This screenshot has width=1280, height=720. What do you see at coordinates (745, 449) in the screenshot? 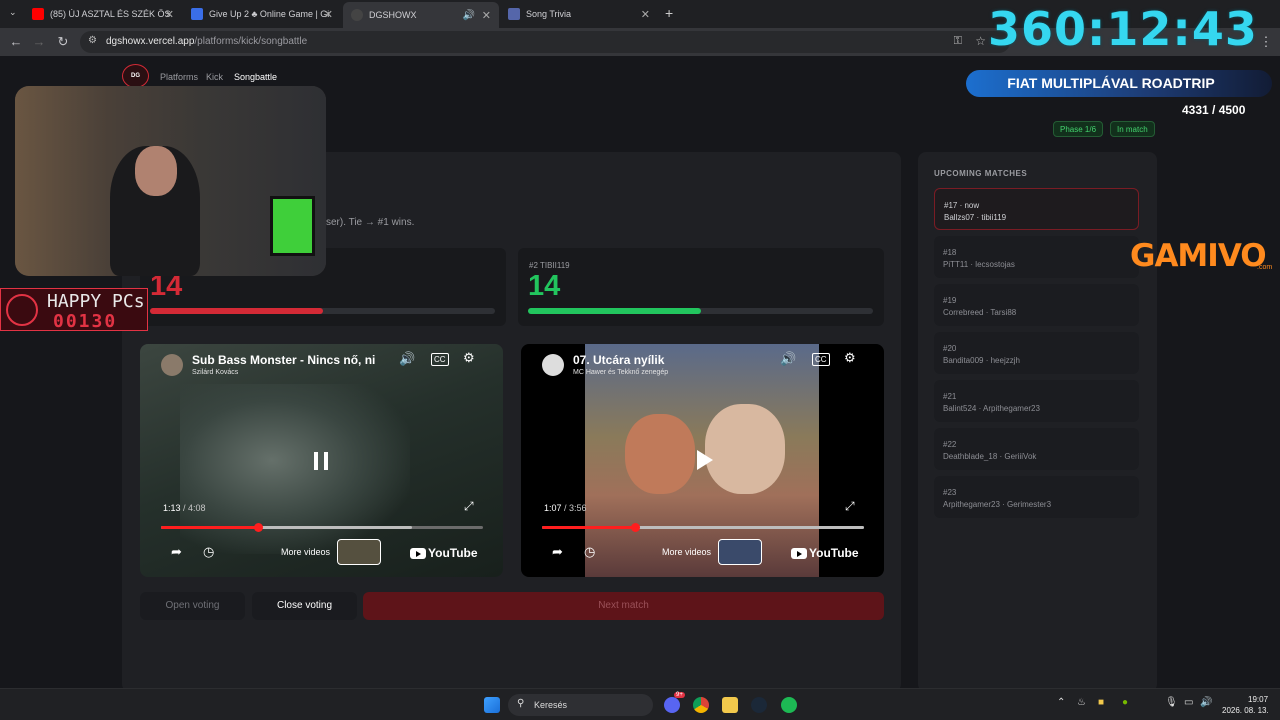
I see `album-face-right` at bounding box center [745, 449].